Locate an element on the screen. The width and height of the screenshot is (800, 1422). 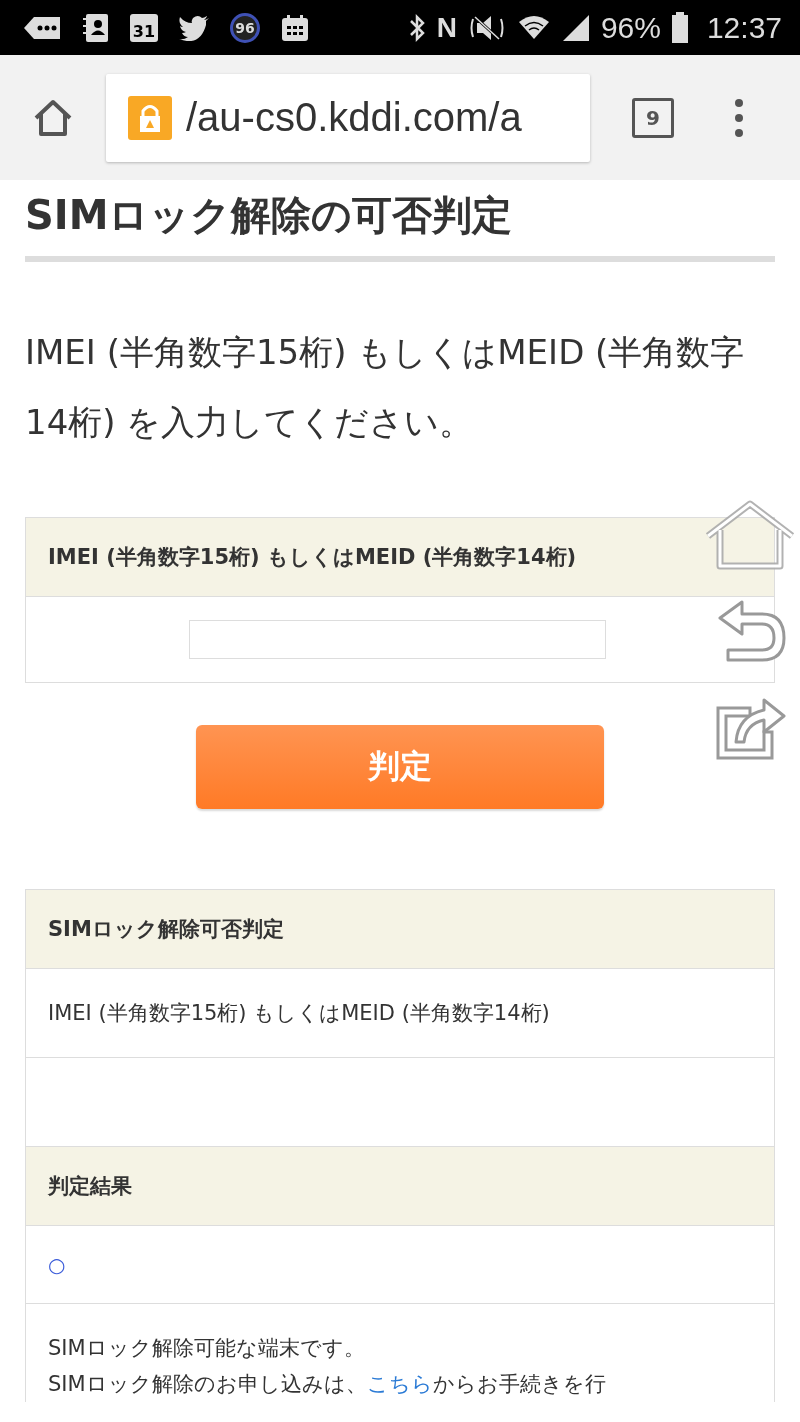
contacts-icon is located at coordinates (96, 27).